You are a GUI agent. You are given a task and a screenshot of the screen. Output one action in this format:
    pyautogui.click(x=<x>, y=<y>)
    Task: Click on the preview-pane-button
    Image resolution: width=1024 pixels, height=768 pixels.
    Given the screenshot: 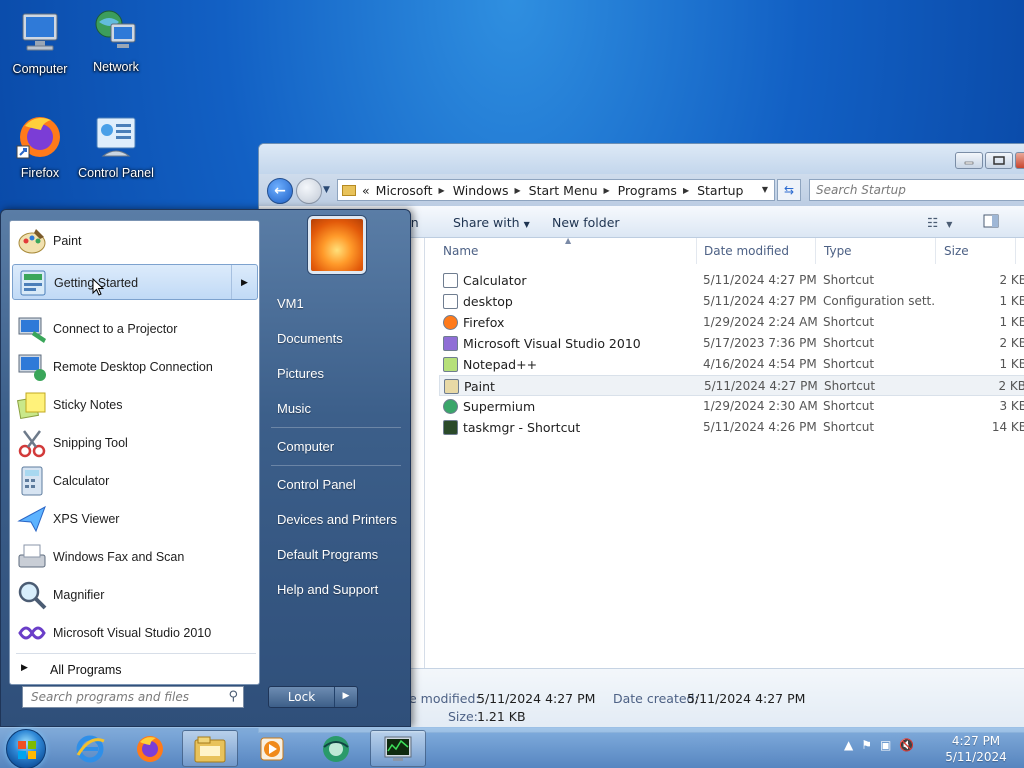 What is the action you would take?
    pyautogui.click(x=991, y=222)
    